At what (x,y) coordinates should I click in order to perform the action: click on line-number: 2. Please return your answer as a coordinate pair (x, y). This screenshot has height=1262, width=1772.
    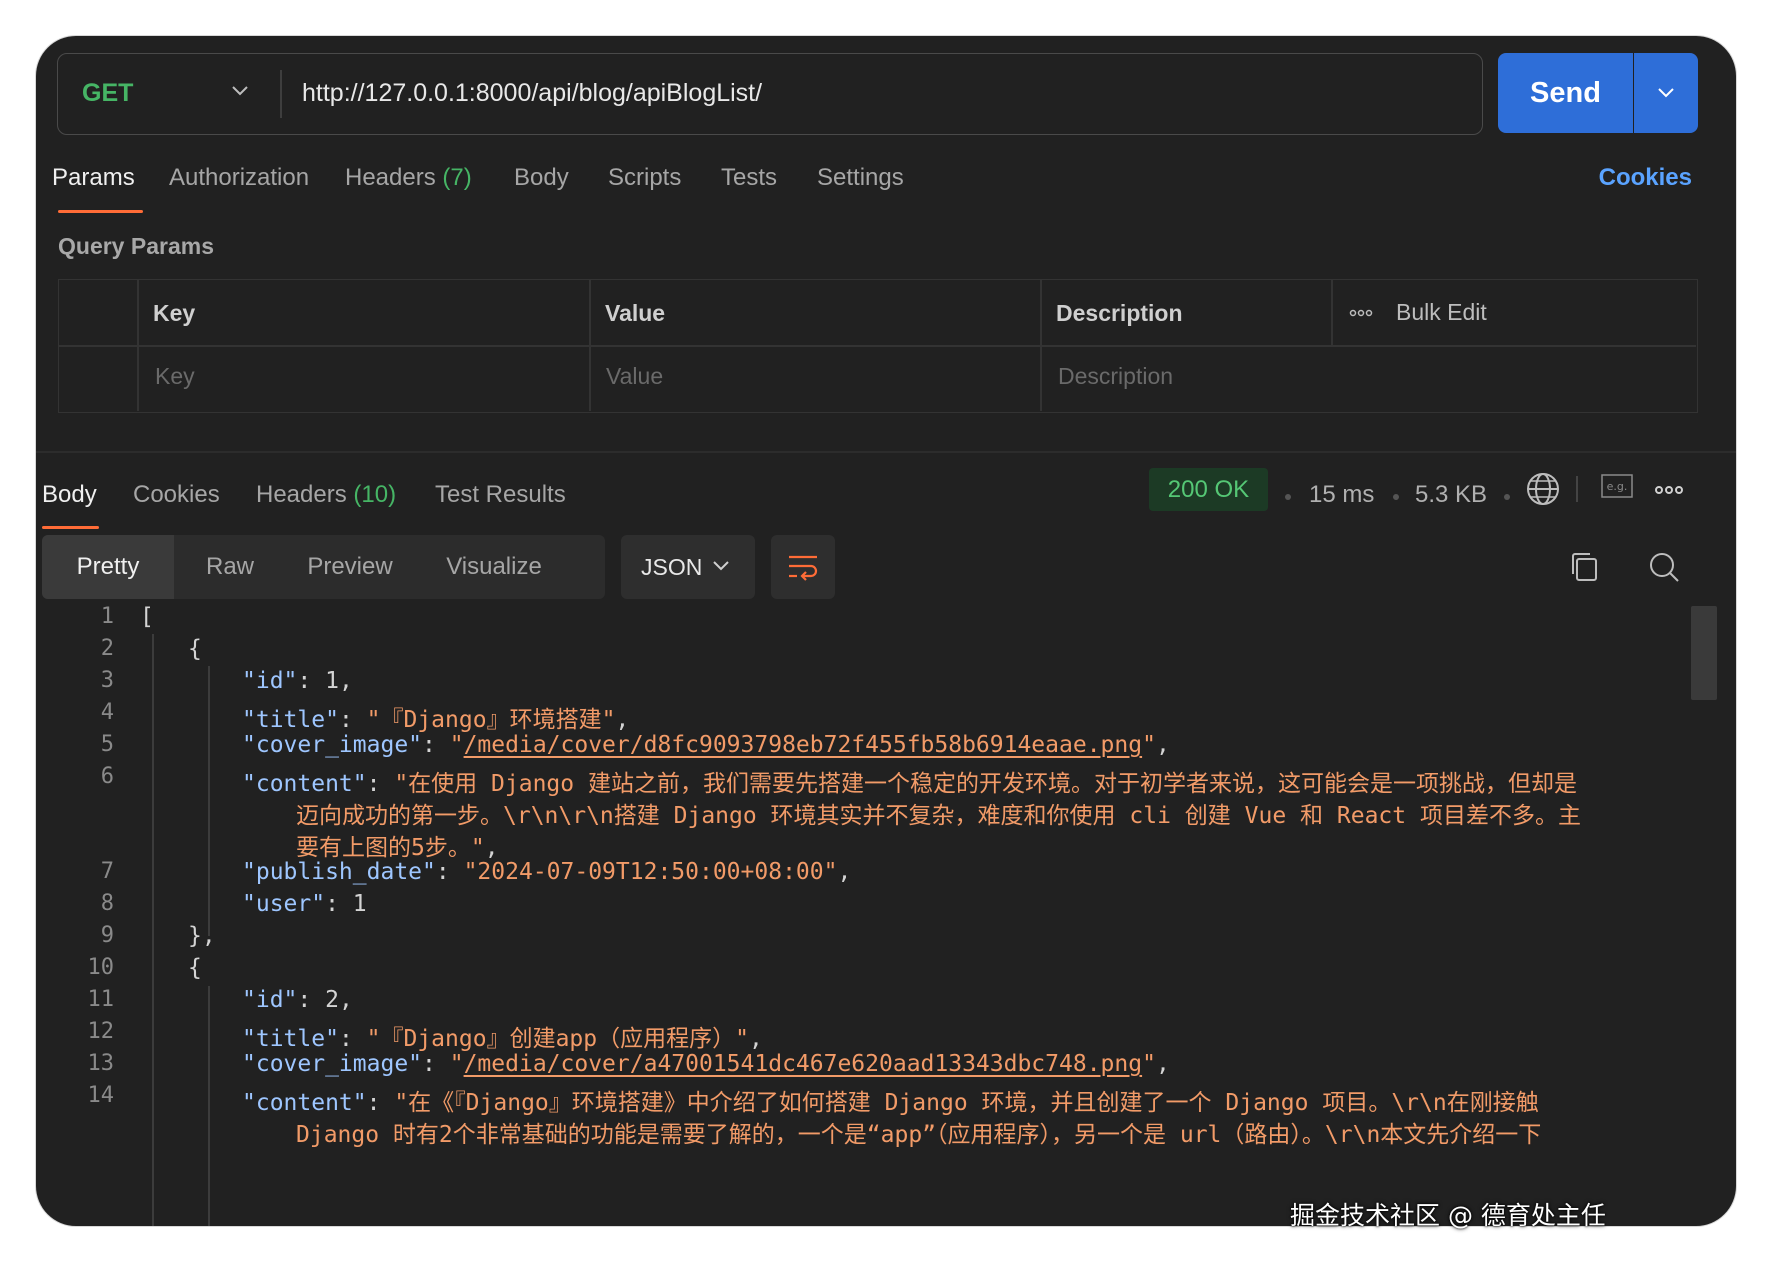
    Looking at the image, I should click on (107, 648).